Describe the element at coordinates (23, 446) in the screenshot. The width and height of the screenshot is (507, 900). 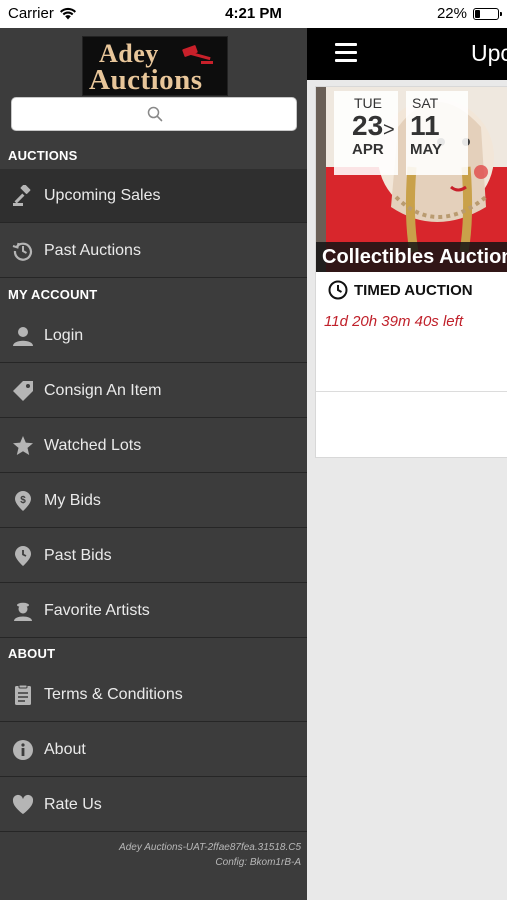
I see `star-icon` at that location.